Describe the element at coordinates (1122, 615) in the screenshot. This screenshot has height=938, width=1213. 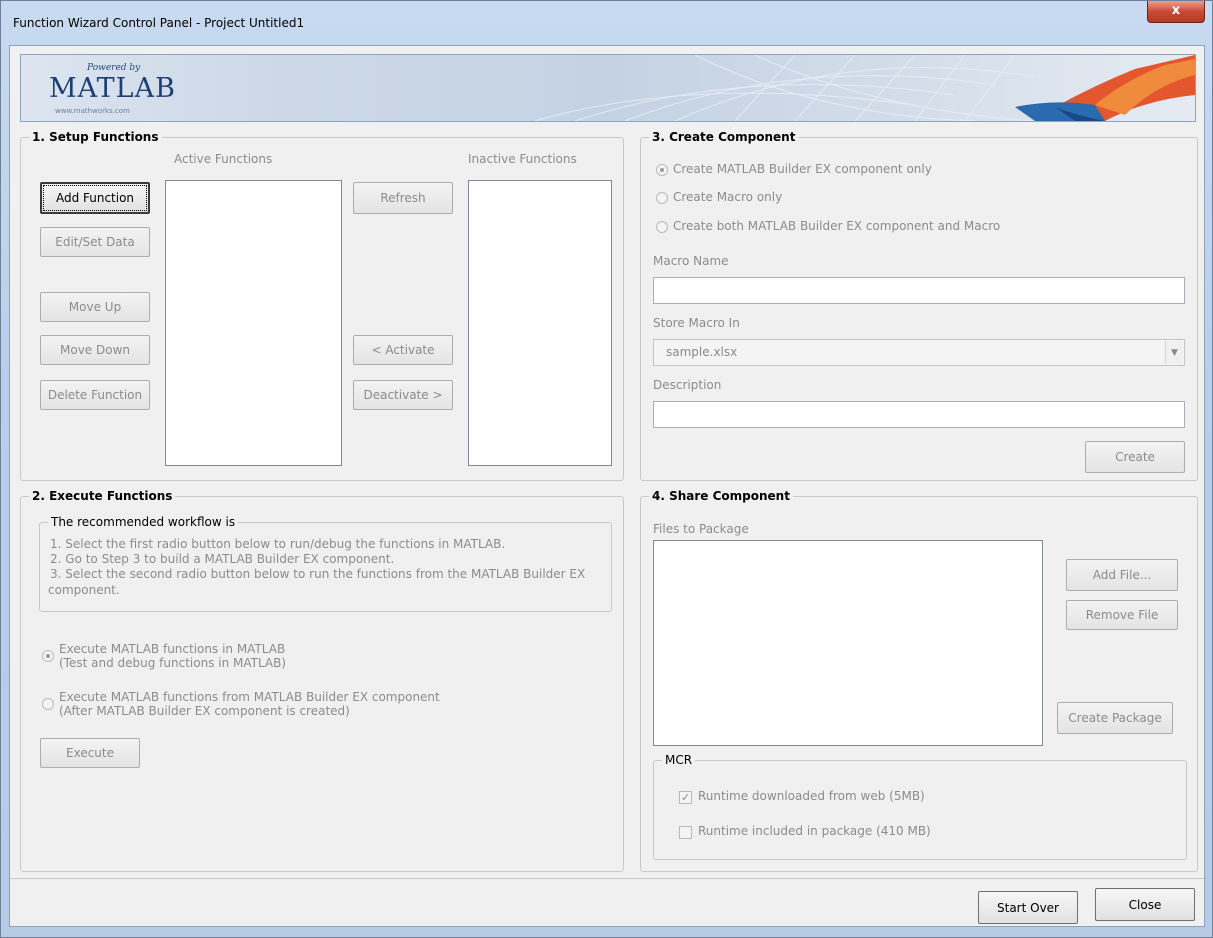
I see `remove-file-button: Remove File` at that location.